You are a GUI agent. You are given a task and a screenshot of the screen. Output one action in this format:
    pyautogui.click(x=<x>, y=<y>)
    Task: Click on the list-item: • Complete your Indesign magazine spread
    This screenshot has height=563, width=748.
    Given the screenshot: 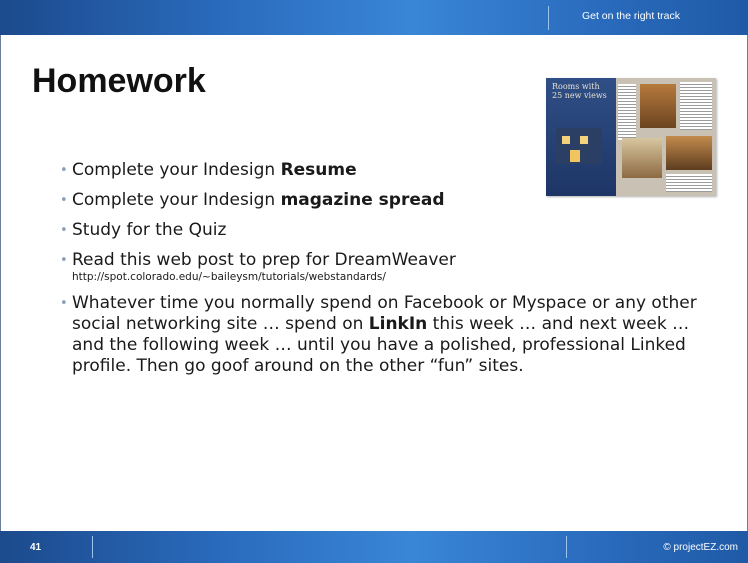 What is the action you would take?
    pyautogui.click(x=252, y=200)
    